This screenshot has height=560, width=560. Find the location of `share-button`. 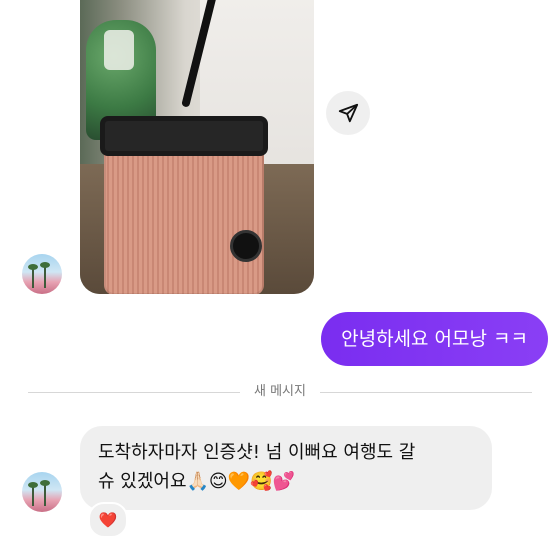

share-button is located at coordinates (348, 113).